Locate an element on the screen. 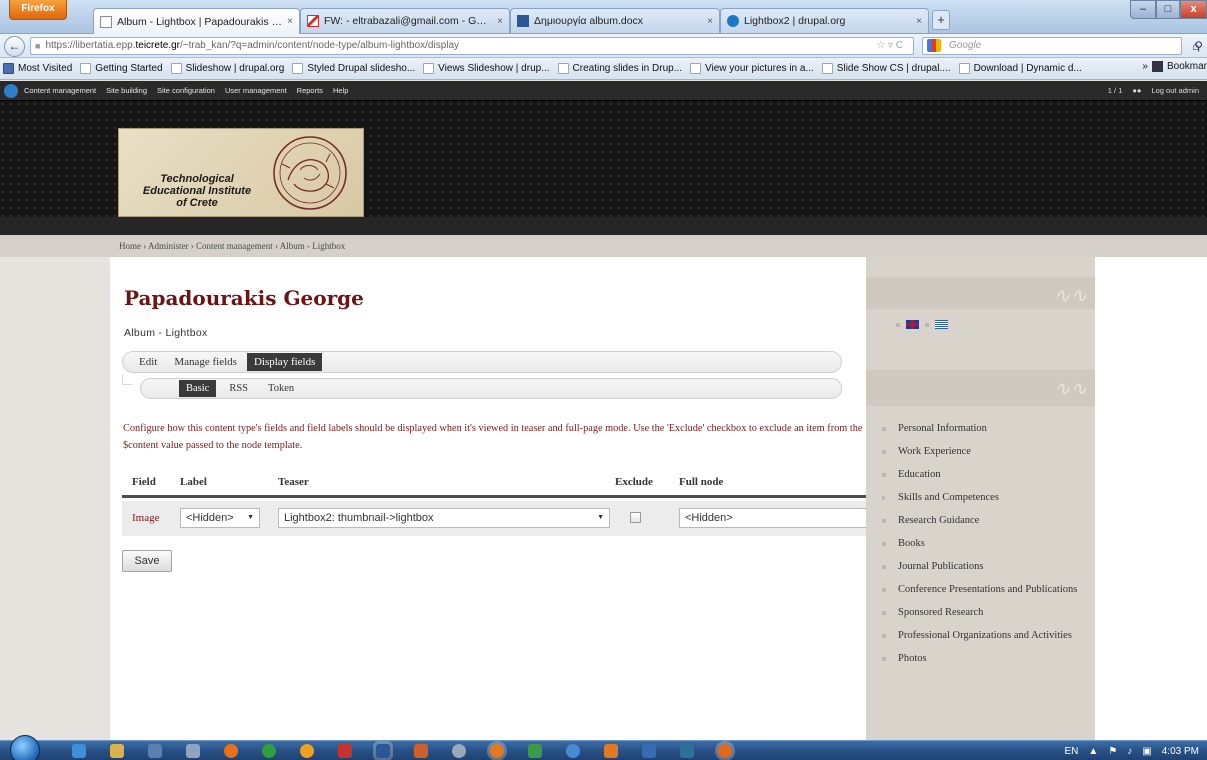 The width and height of the screenshot is (1207, 760). greek-flag-icon is located at coordinates (941, 324).